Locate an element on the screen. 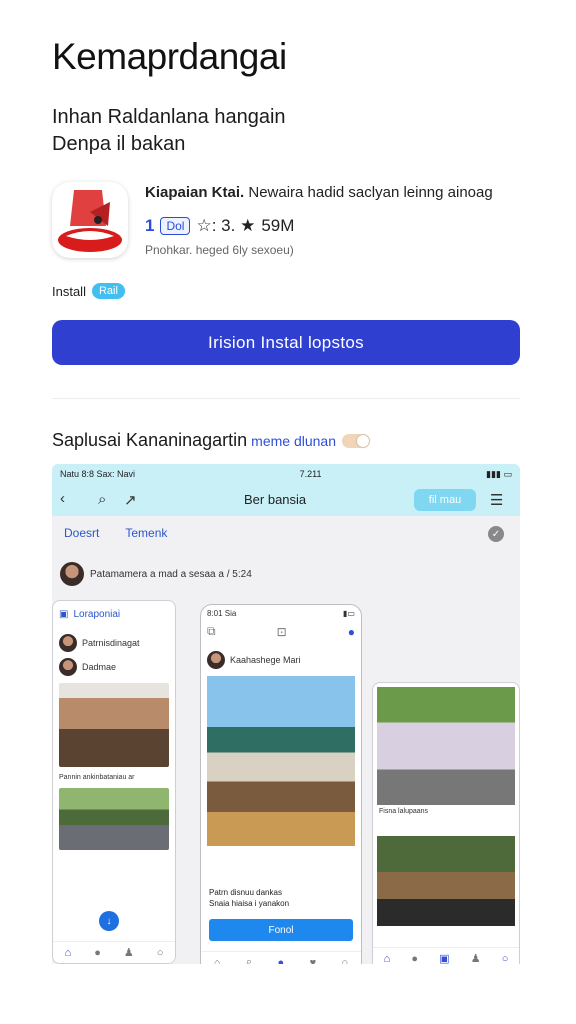 The width and height of the screenshot is (576, 1024). p1-row-1-text: Patrnisdinagat is located at coordinates (111, 643).